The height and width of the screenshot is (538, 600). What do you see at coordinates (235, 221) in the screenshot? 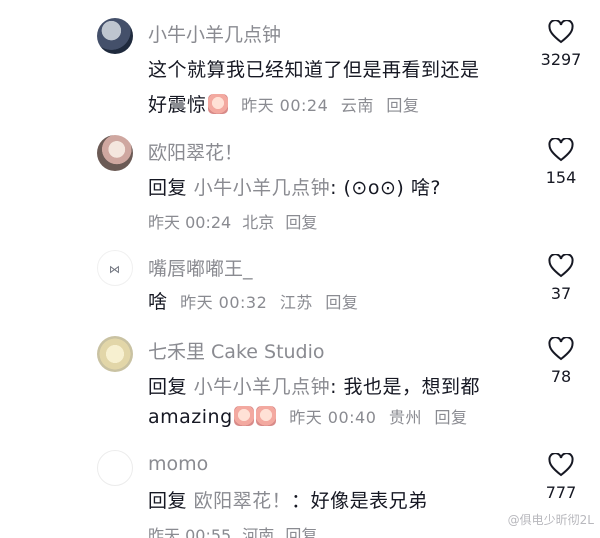
I see `comment-meta: 昨天 00:24 北京 回复` at bounding box center [235, 221].